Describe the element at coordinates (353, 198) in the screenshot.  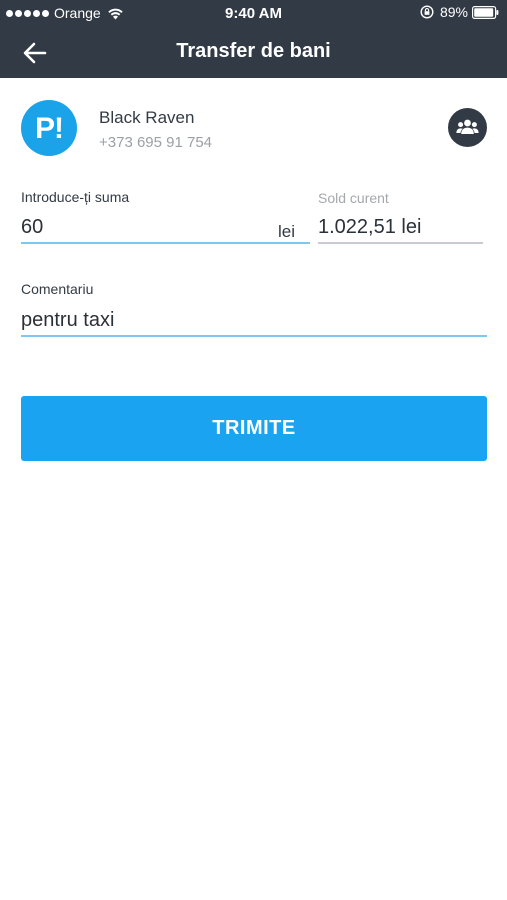
I see `balance-label: Sold curent` at that location.